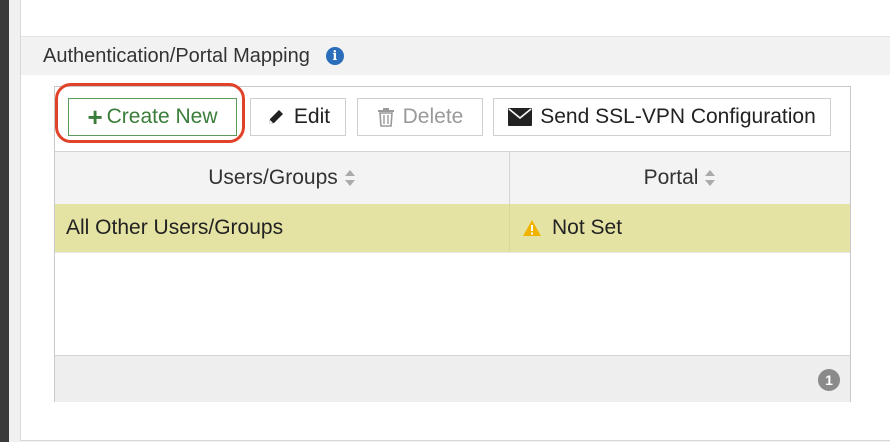 The height and width of the screenshot is (442, 890). I want to click on plus-icon: +, so click(95, 117).